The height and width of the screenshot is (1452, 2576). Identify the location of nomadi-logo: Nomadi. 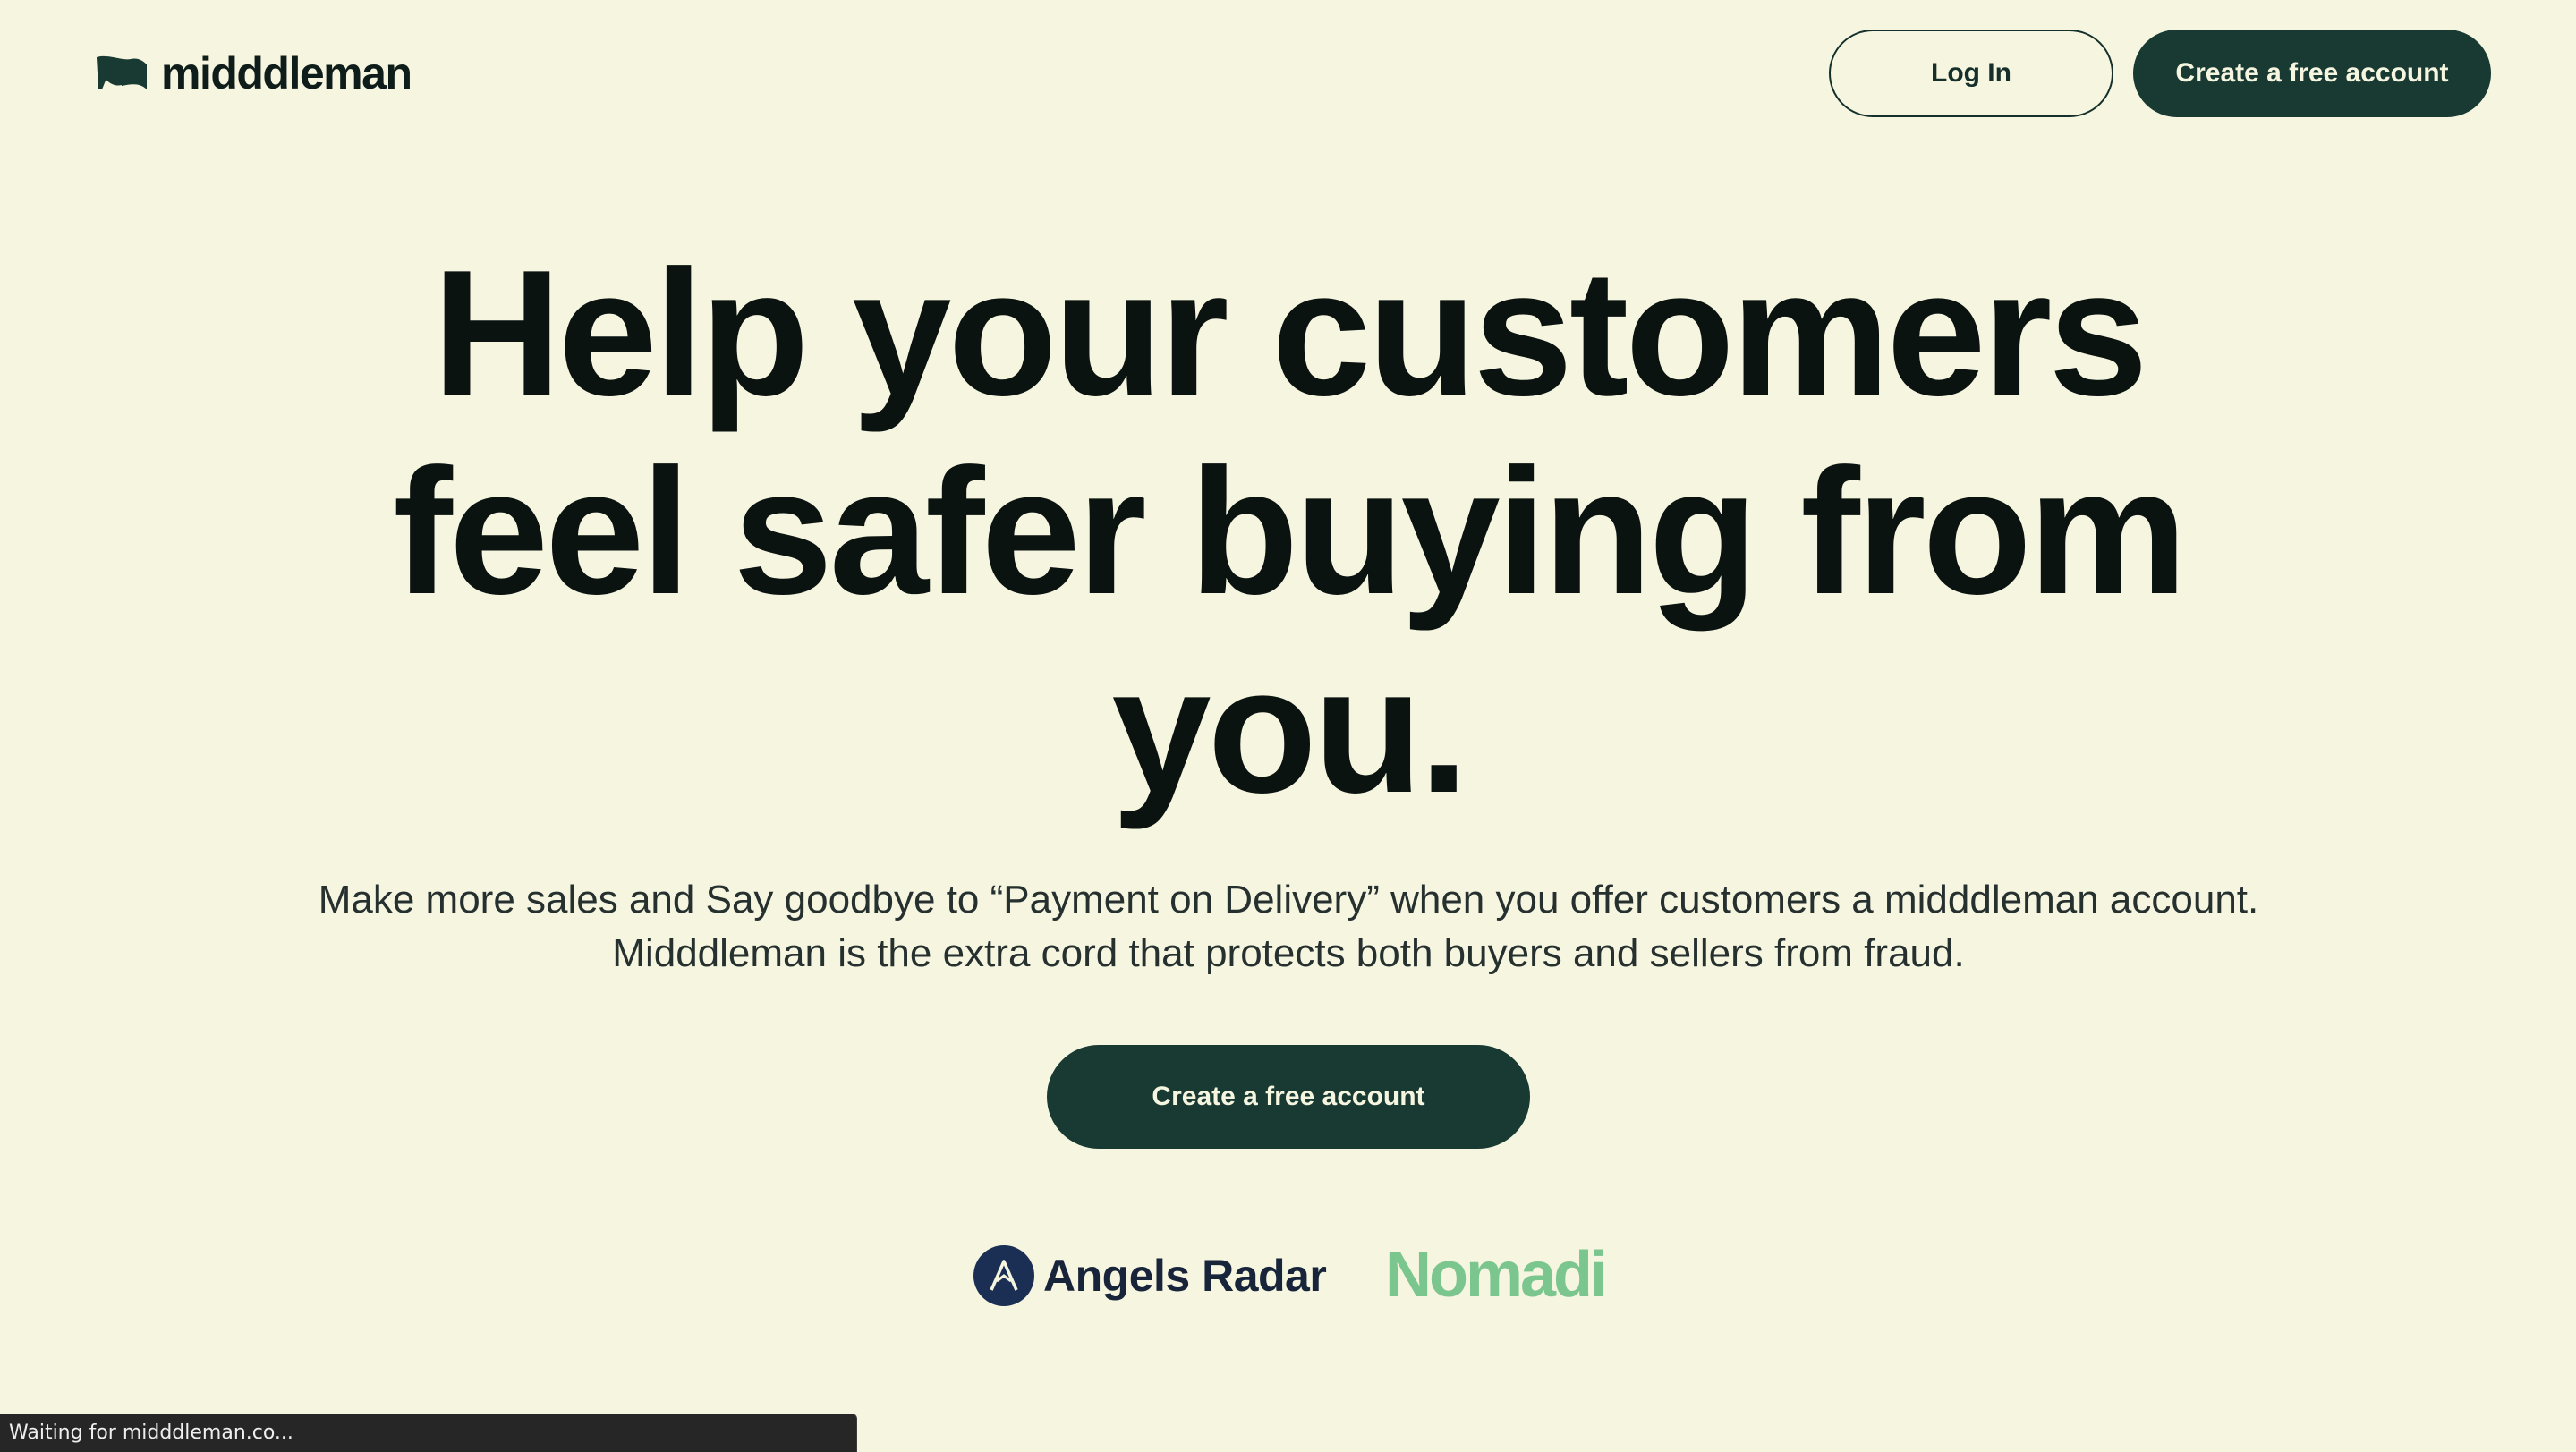
(1496, 1275).